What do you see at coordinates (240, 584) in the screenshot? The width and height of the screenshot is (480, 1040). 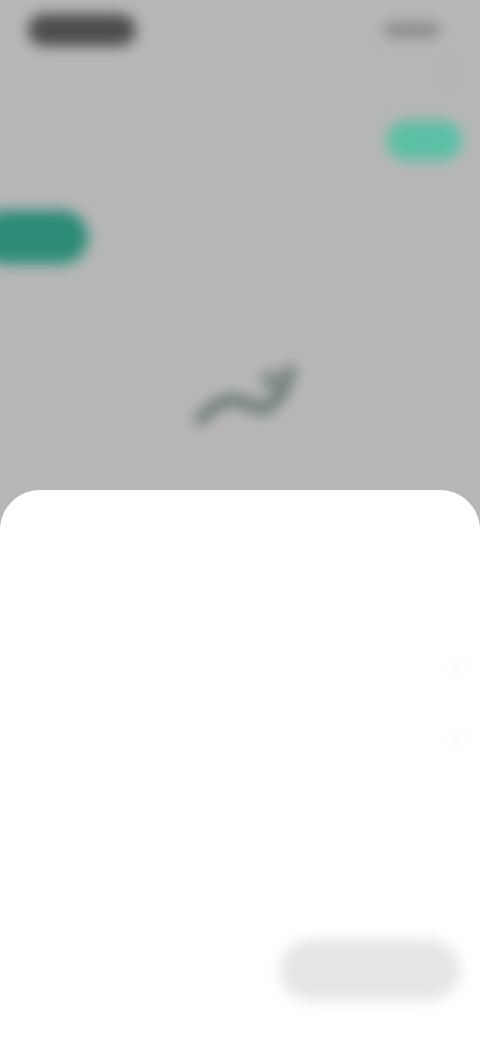 I see `sheet-title` at bounding box center [240, 584].